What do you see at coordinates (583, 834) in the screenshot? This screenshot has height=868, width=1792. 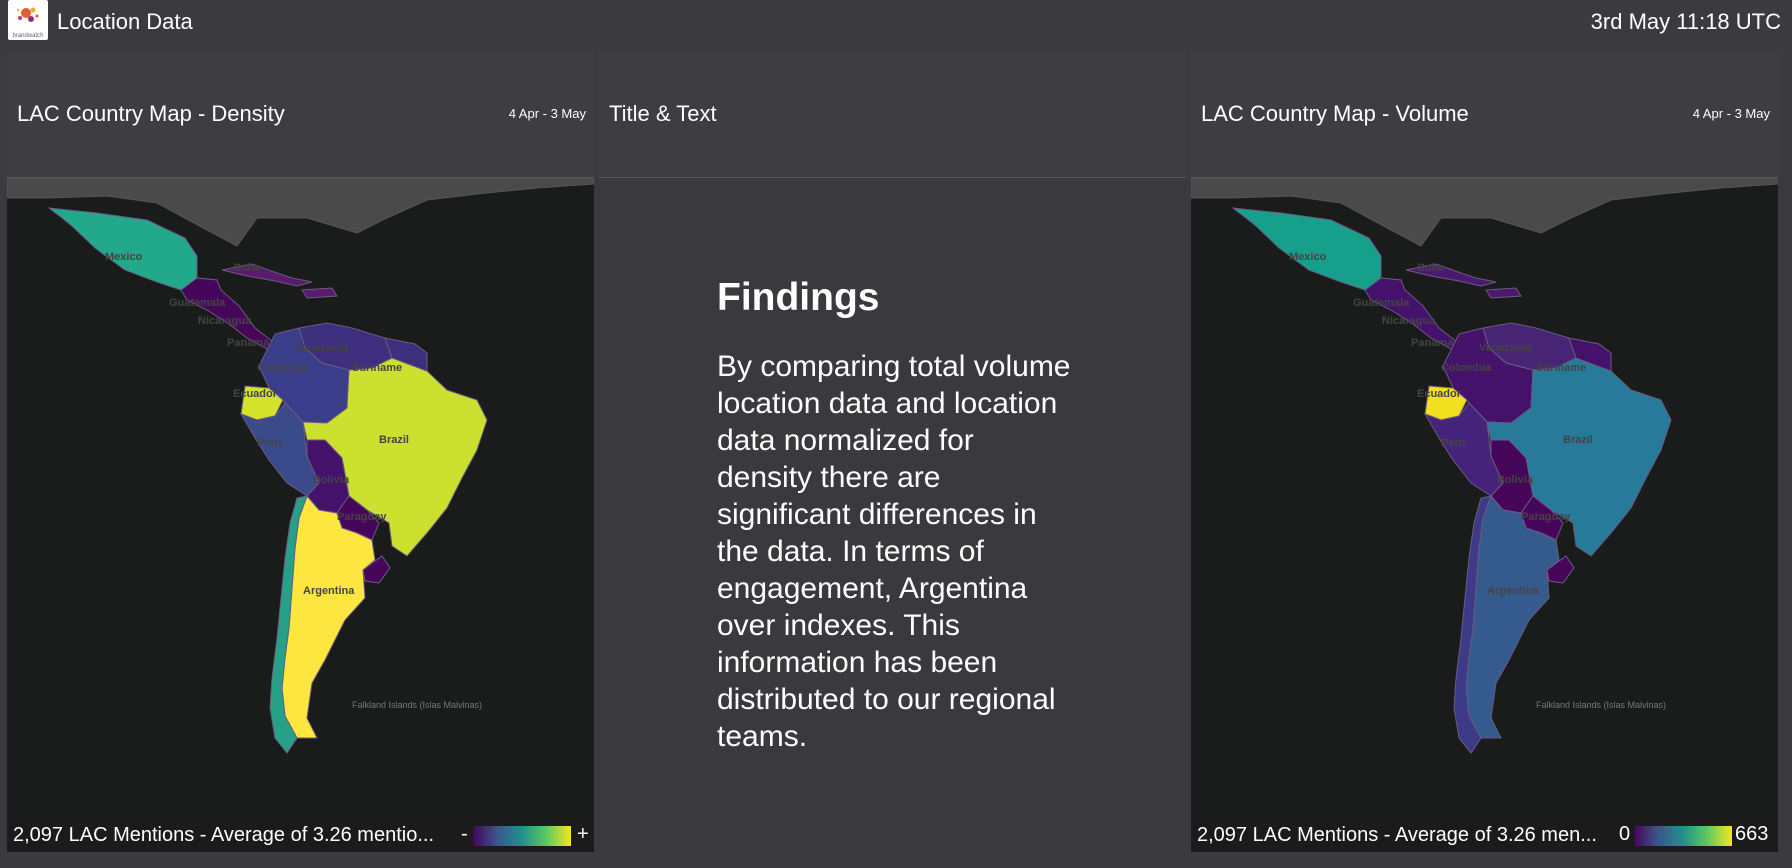 I see `legend-max-label: +` at bounding box center [583, 834].